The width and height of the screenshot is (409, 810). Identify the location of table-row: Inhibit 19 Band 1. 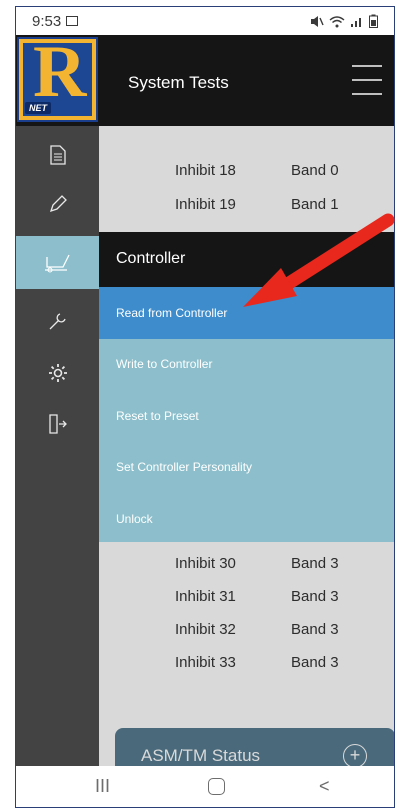
(246, 205).